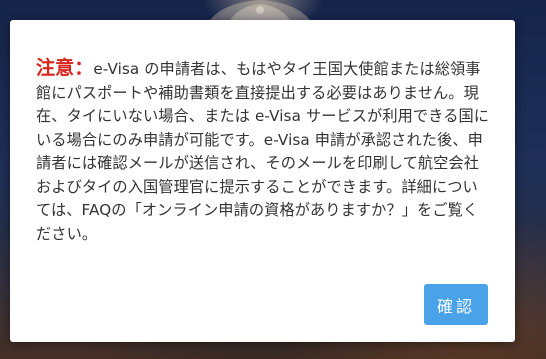 The height and width of the screenshot is (359, 546). Describe the element at coordinates (456, 304) in the screenshot. I see `confirm-button: 確認` at that location.